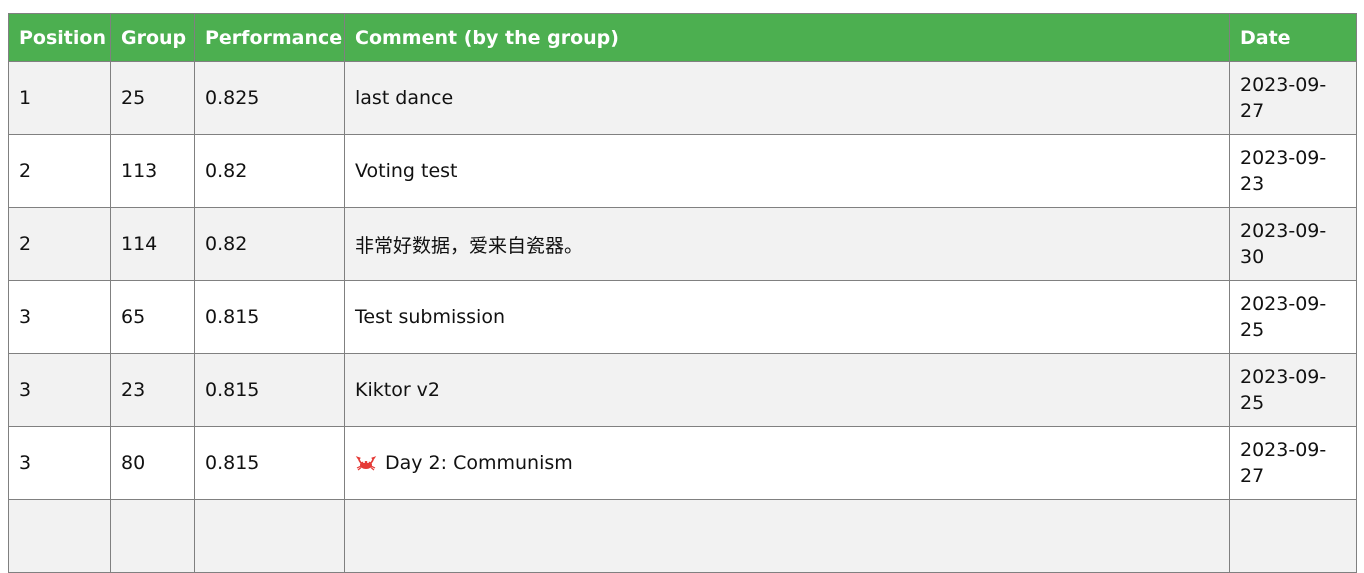 Image resolution: width=1364 pixels, height=573 pixels. What do you see at coordinates (269, 98) in the screenshot?
I see `cell-performance: 0.825` at bounding box center [269, 98].